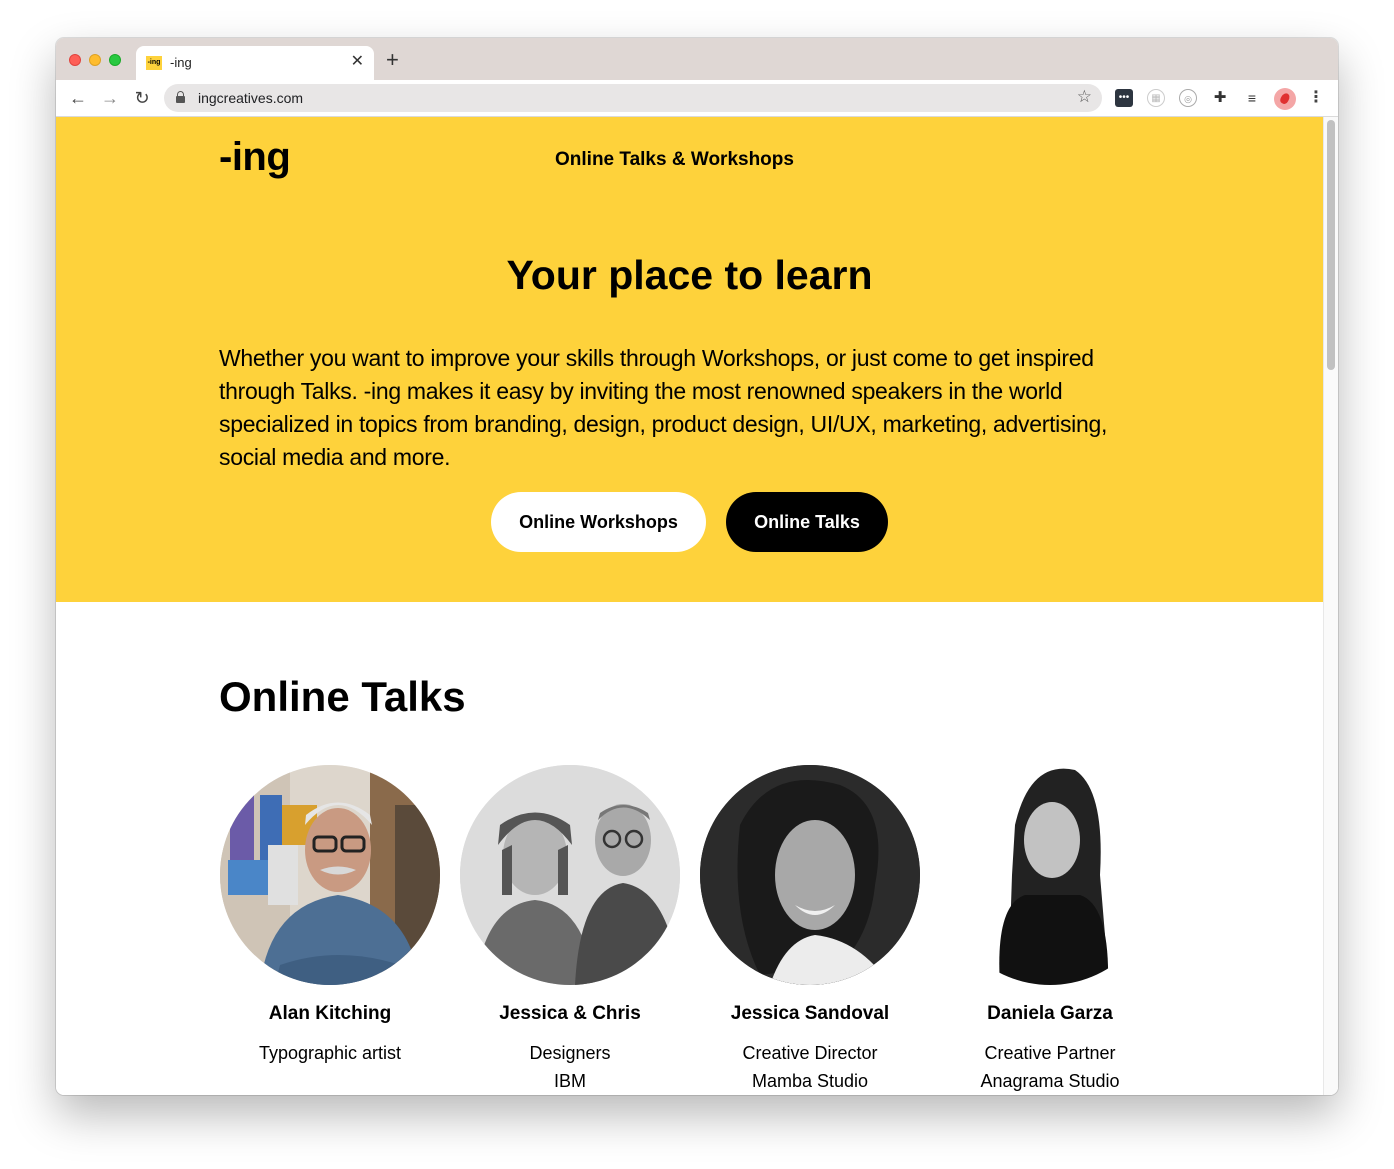 Image resolution: width=1394 pixels, height=1169 pixels. I want to click on speaker-role: Typographic artist, so click(330, 1053).